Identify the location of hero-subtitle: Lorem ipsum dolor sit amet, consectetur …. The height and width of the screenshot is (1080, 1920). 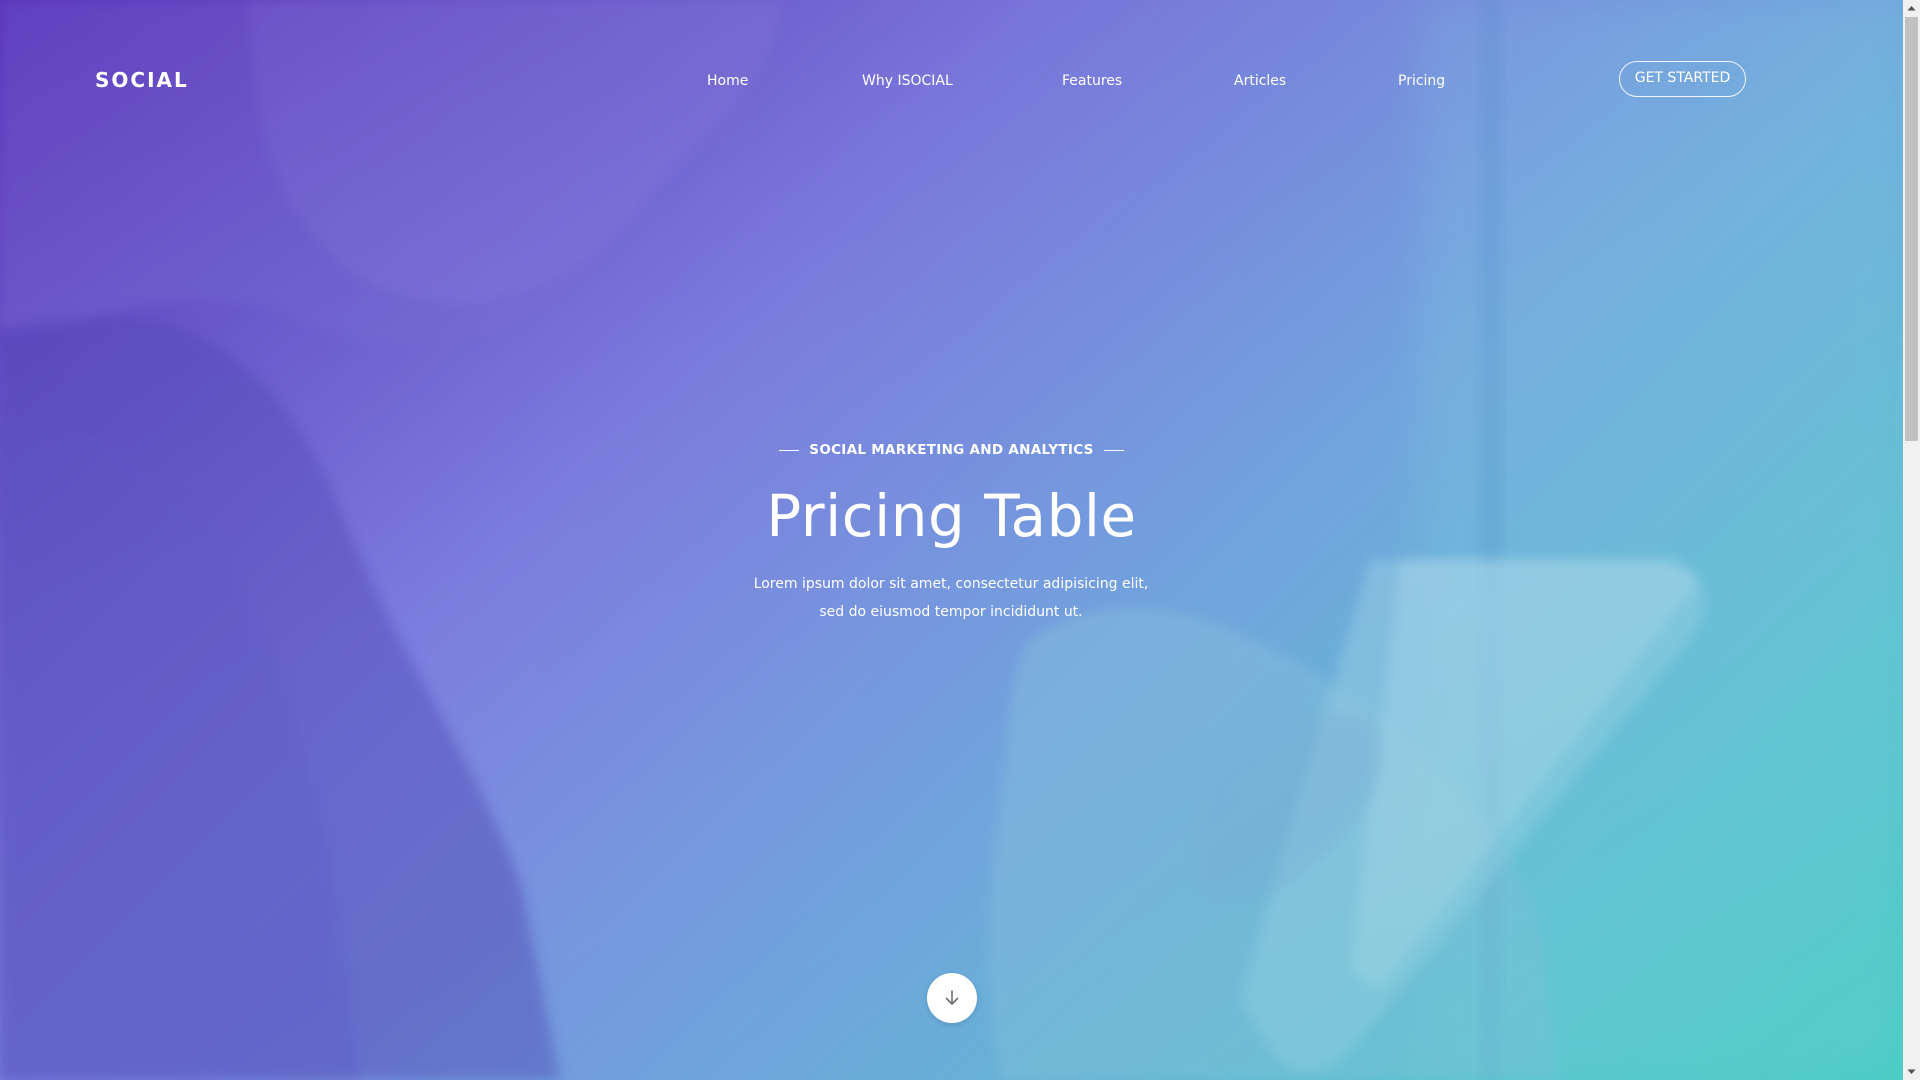
(951, 598).